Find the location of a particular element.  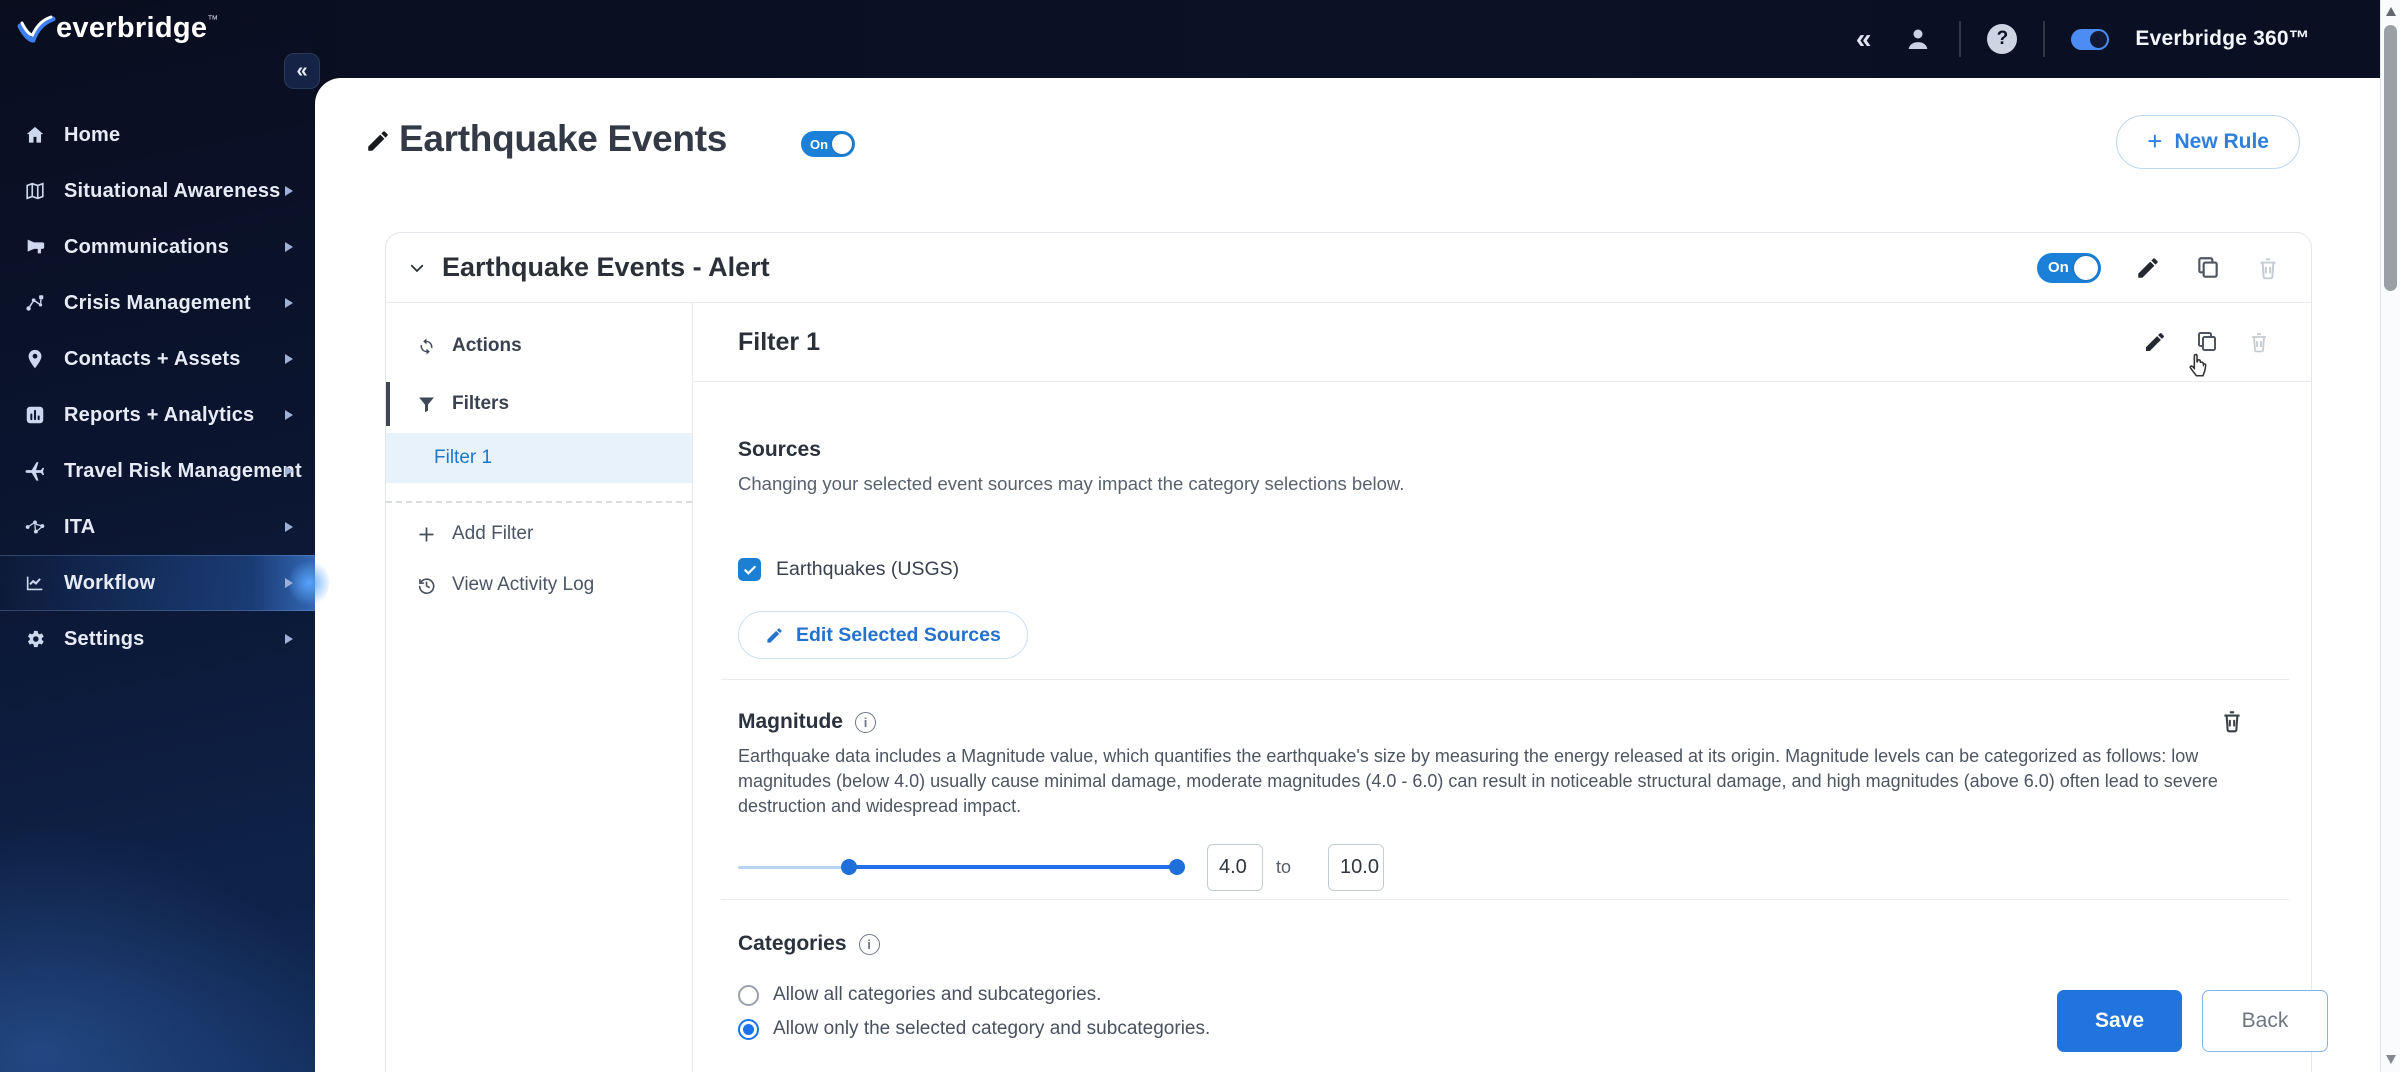

network-icon is located at coordinates (35, 527).